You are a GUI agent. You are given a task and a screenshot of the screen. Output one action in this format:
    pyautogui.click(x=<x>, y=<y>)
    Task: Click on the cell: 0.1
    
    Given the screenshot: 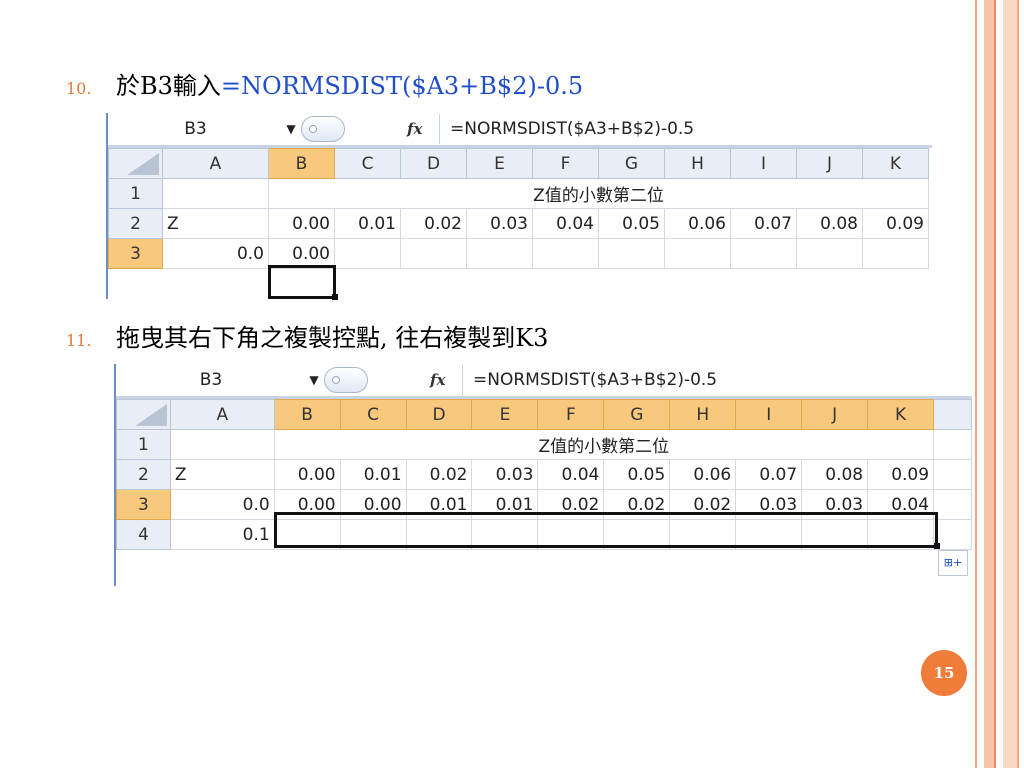 What is the action you would take?
    pyautogui.click(x=222, y=534)
    